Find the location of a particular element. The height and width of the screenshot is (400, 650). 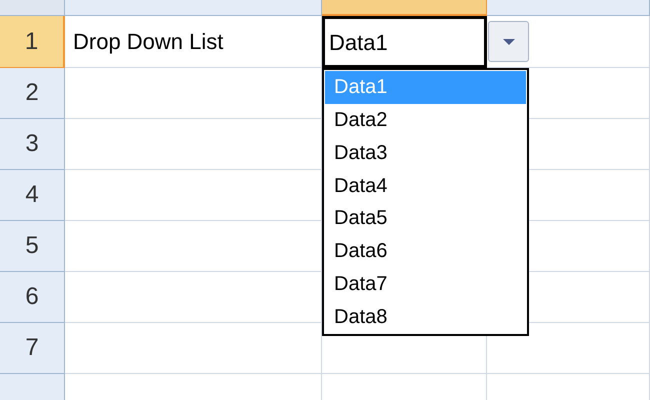

row-header: 6 is located at coordinates (32, 297).